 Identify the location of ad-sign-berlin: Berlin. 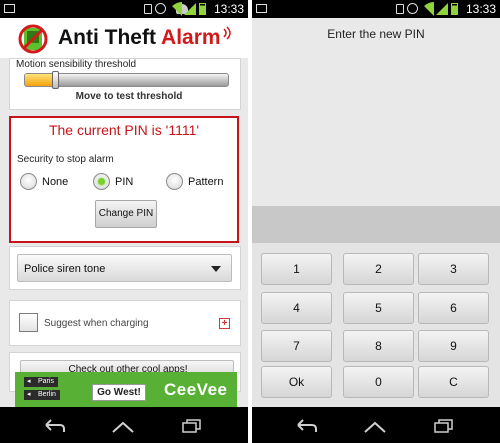
(42, 395).